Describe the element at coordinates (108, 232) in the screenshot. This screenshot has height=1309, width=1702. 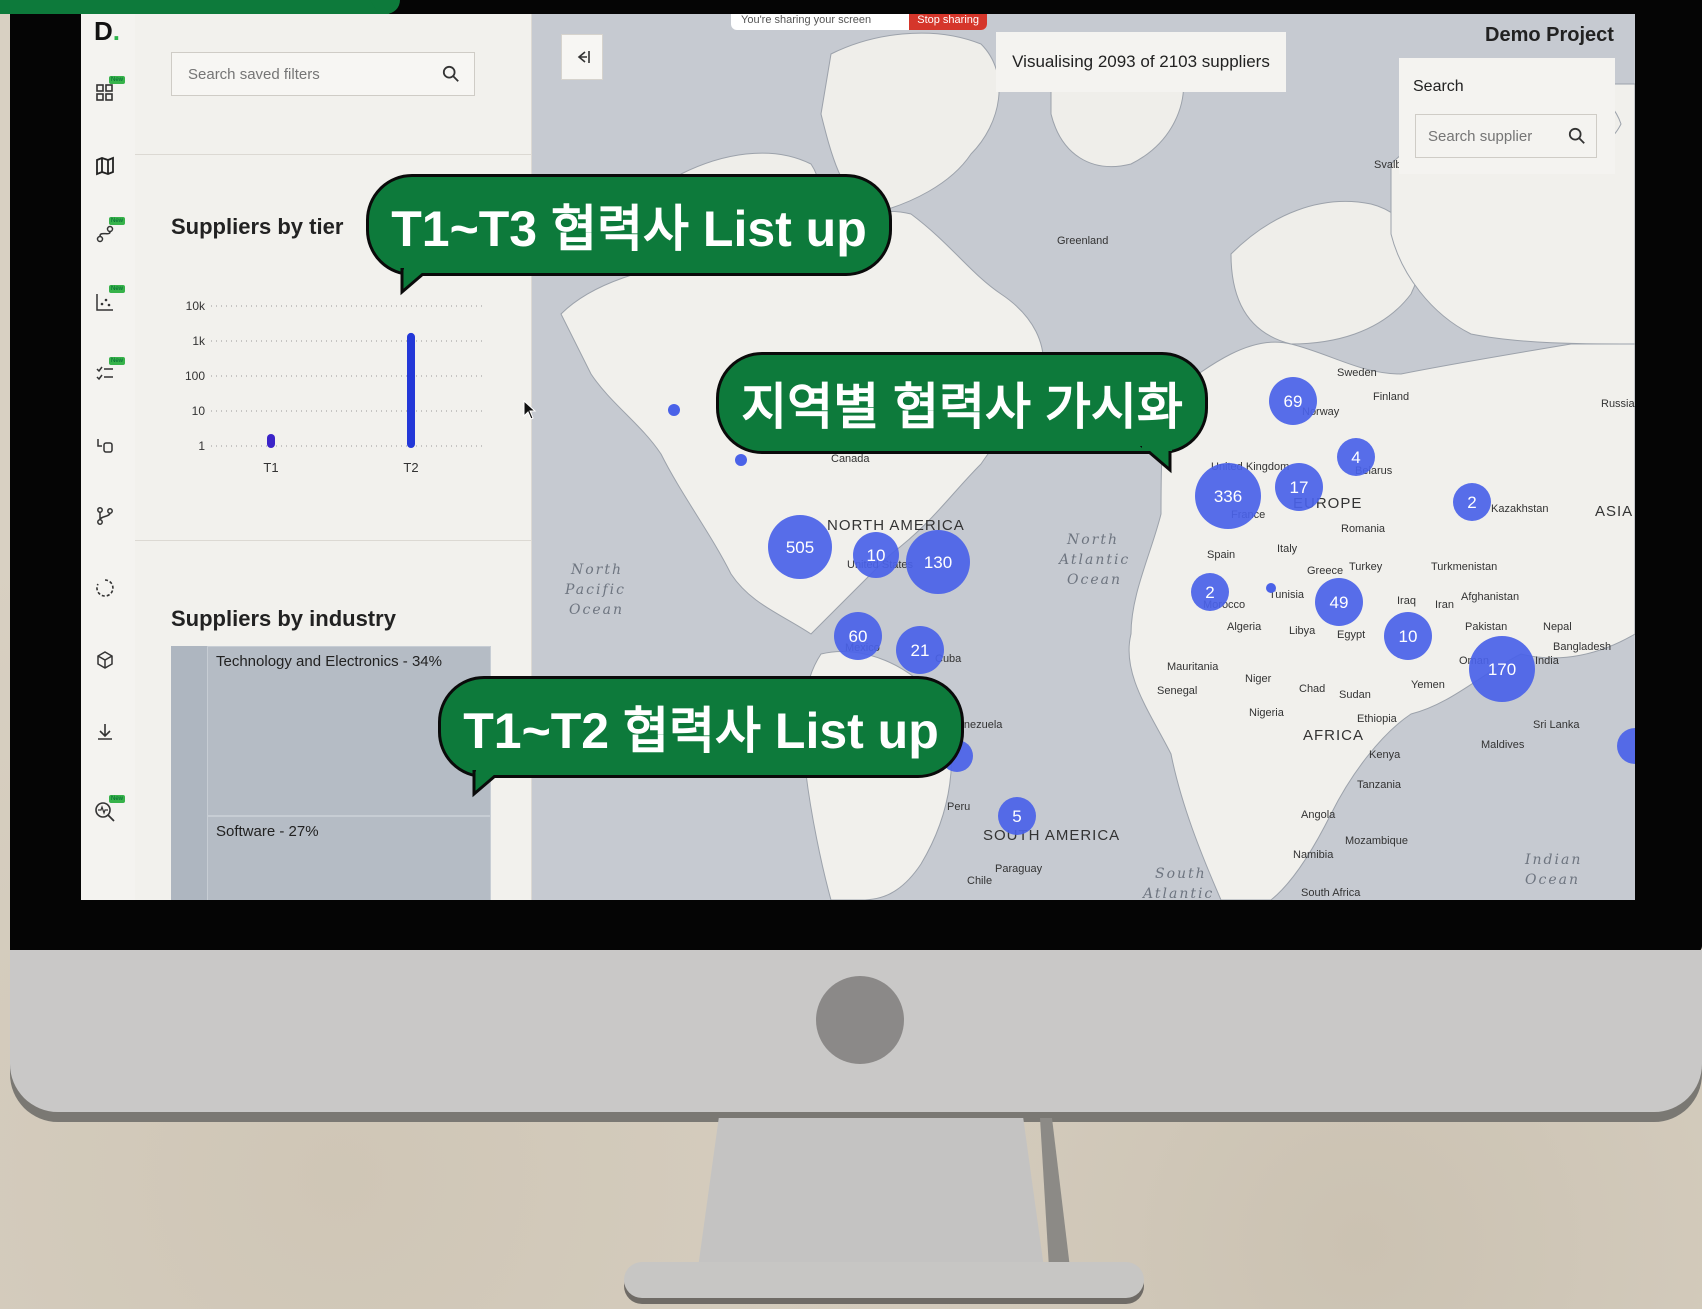
I see `routes-icon: New` at that location.